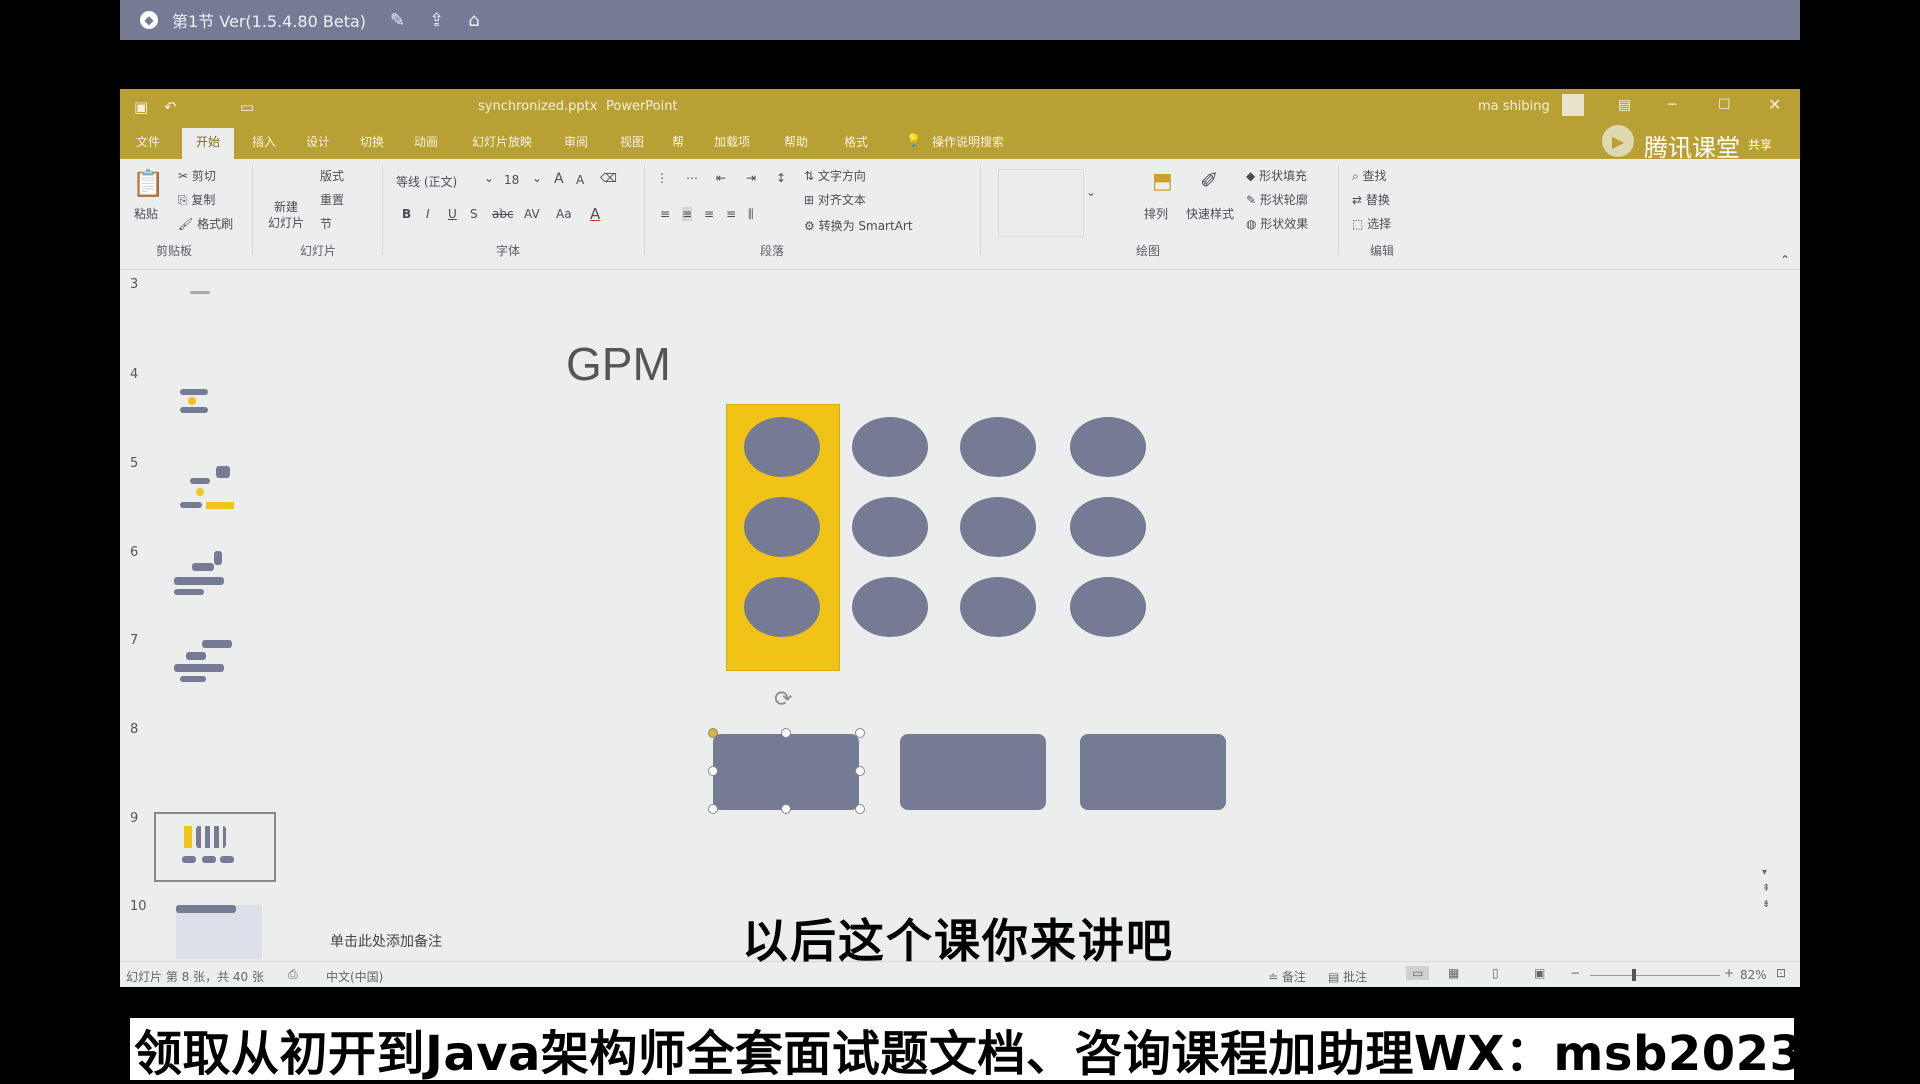 This screenshot has width=1920, height=1084. What do you see at coordinates (973, 772) in the screenshot?
I see `rounded-rectangle` at bounding box center [973, 772].